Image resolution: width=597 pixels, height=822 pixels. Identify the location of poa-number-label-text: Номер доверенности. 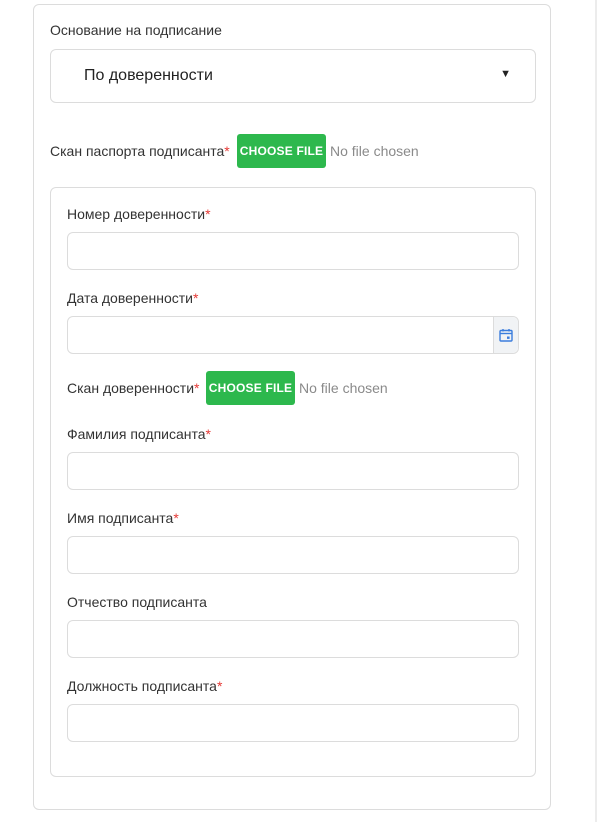
(136, 214).